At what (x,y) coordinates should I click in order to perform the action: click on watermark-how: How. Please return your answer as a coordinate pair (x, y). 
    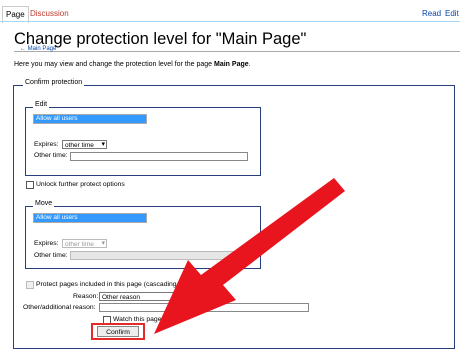
    Looking at the image, I should click on (410, 333).